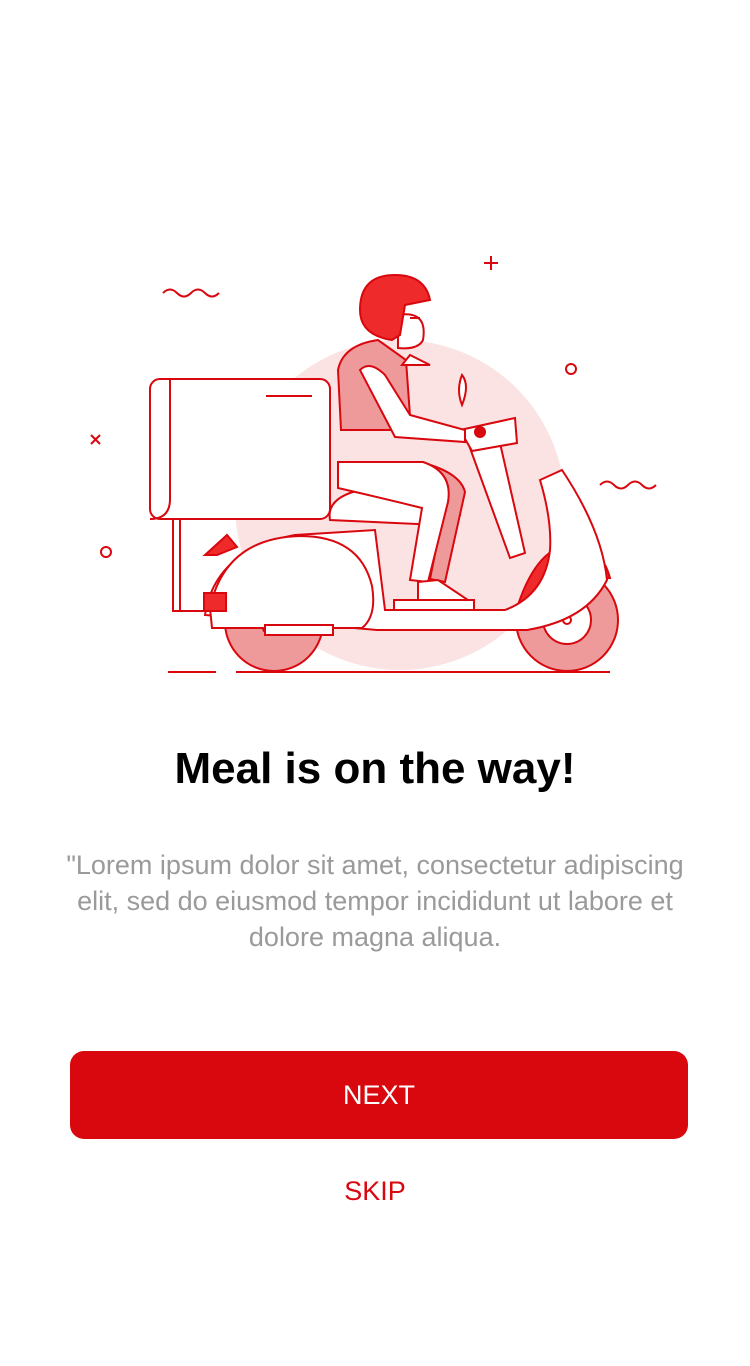 The height and width of the screenshot is (1366, 750). Describe the element at coordinates (375, 1191) in the screenshot. I see `skip-link: SKIP` at that location.